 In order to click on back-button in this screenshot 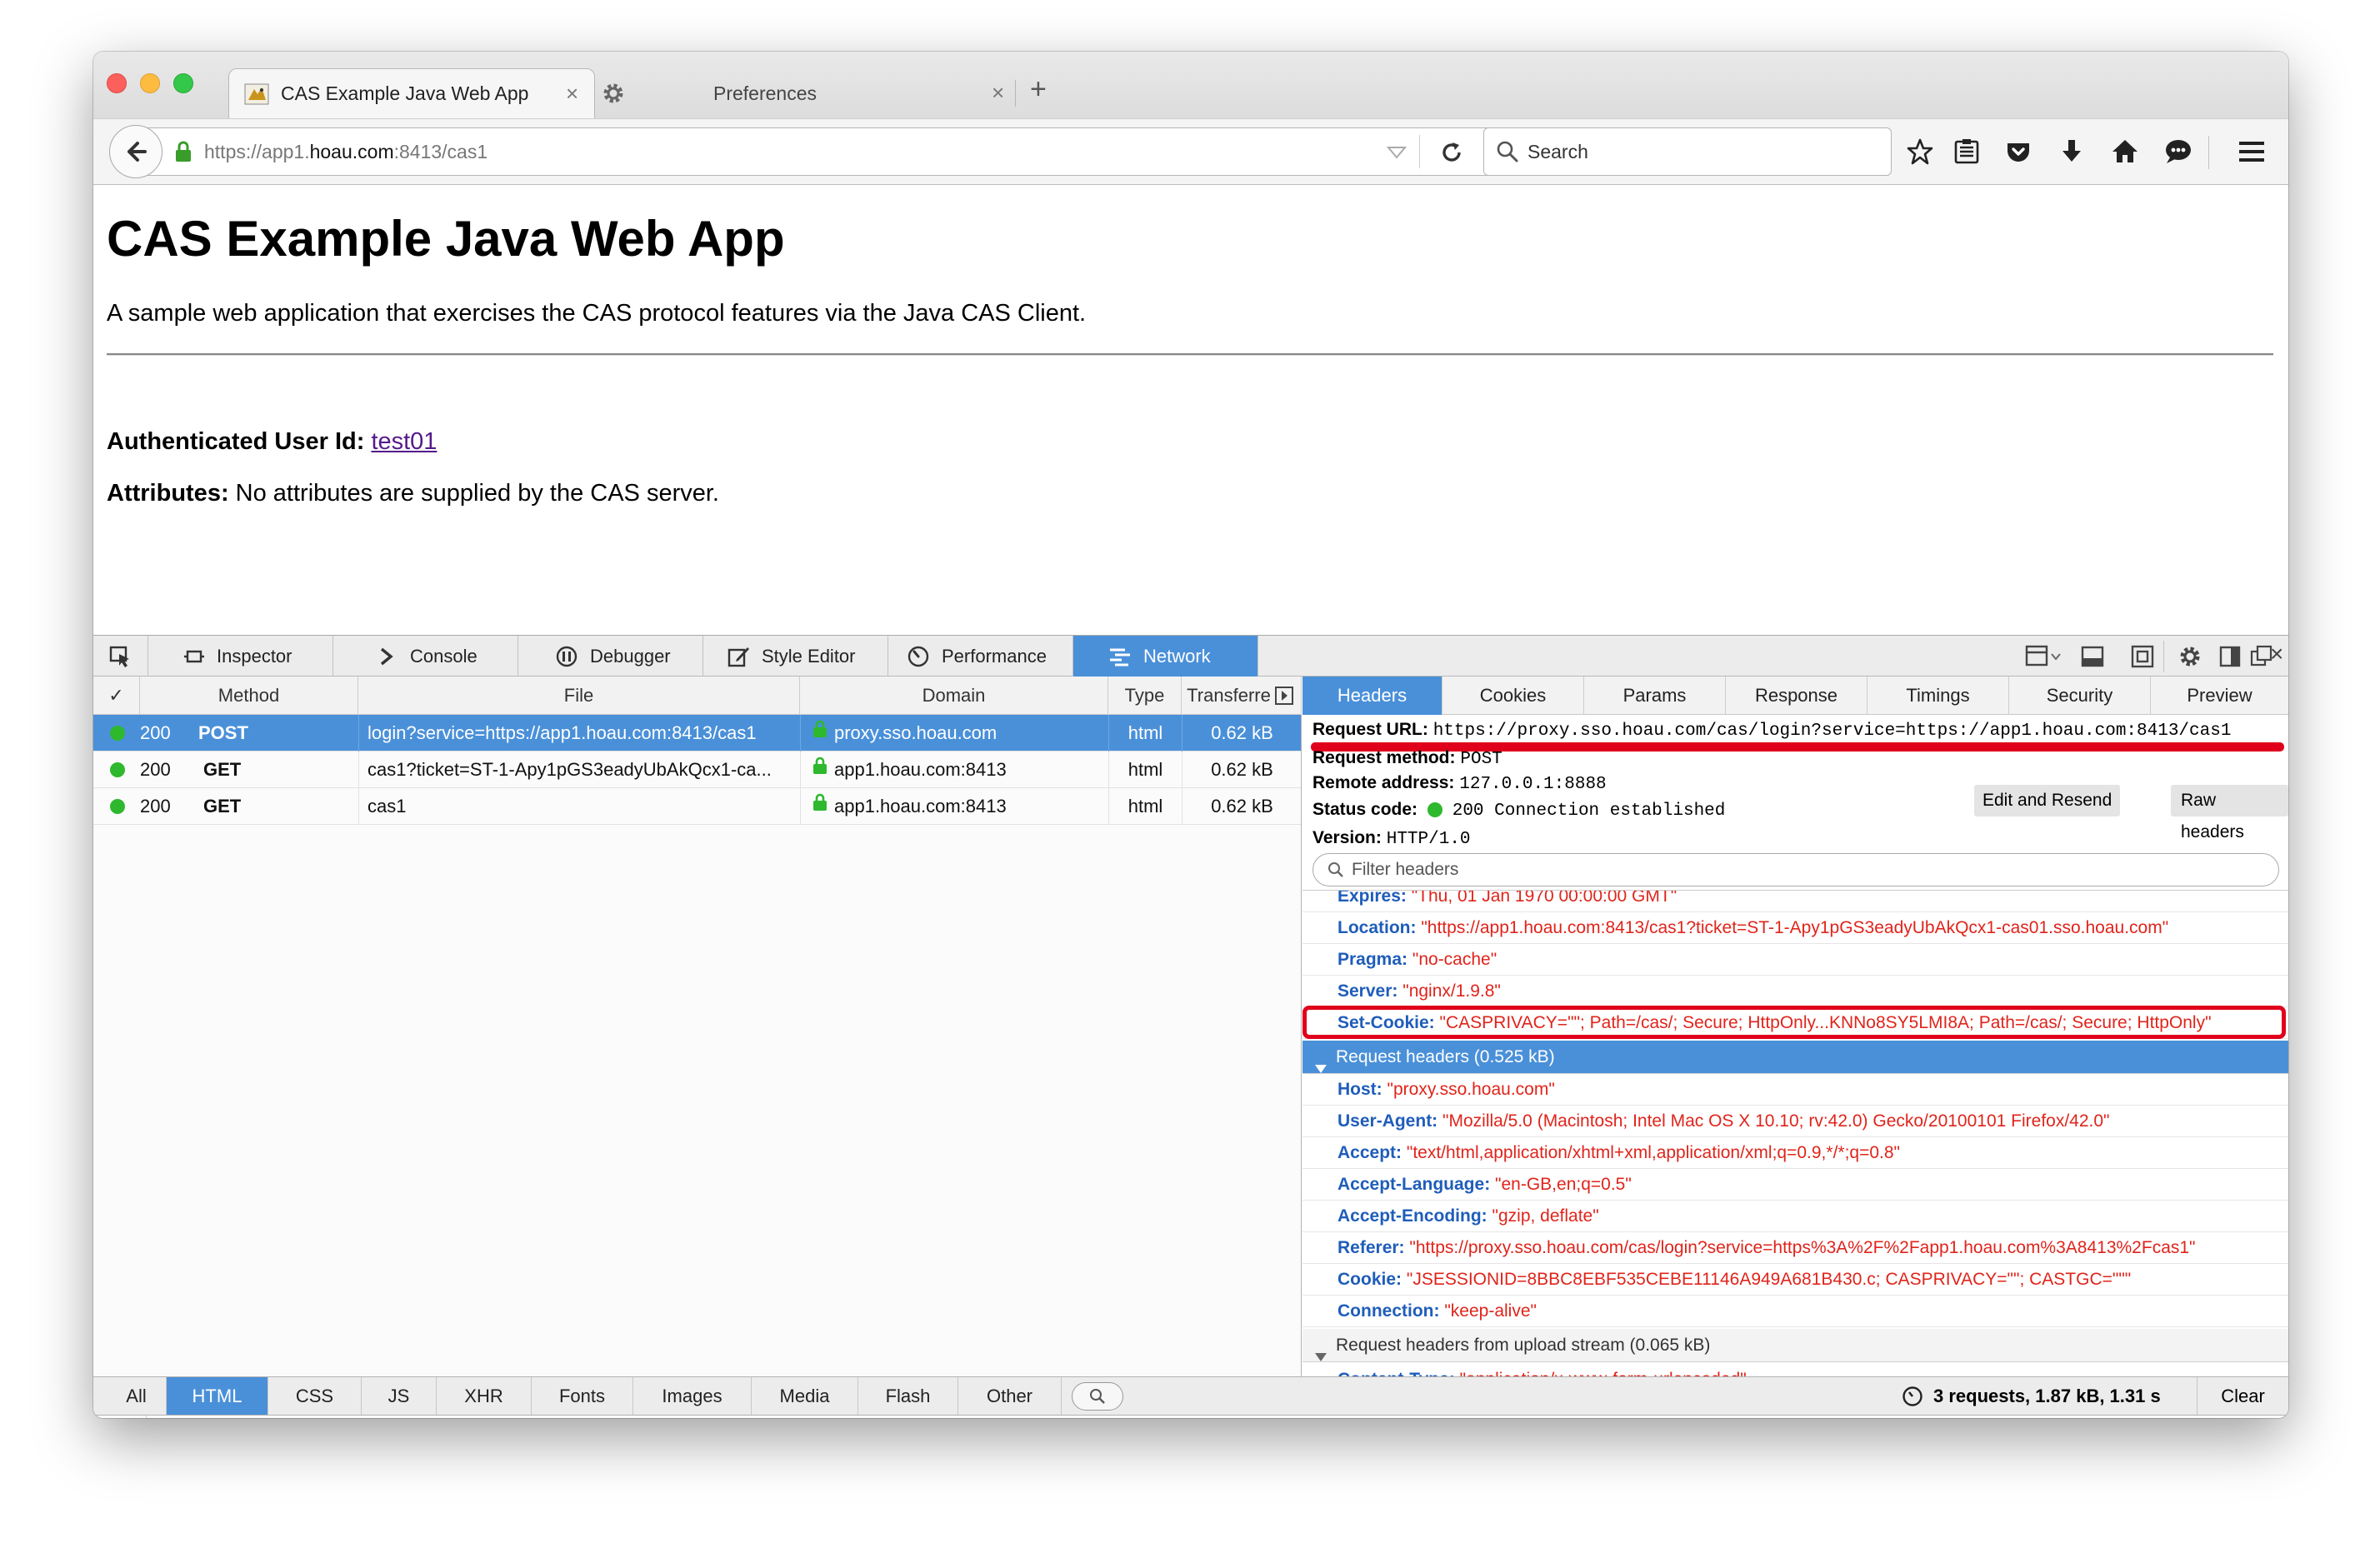, I will do `click(135, 151)`.